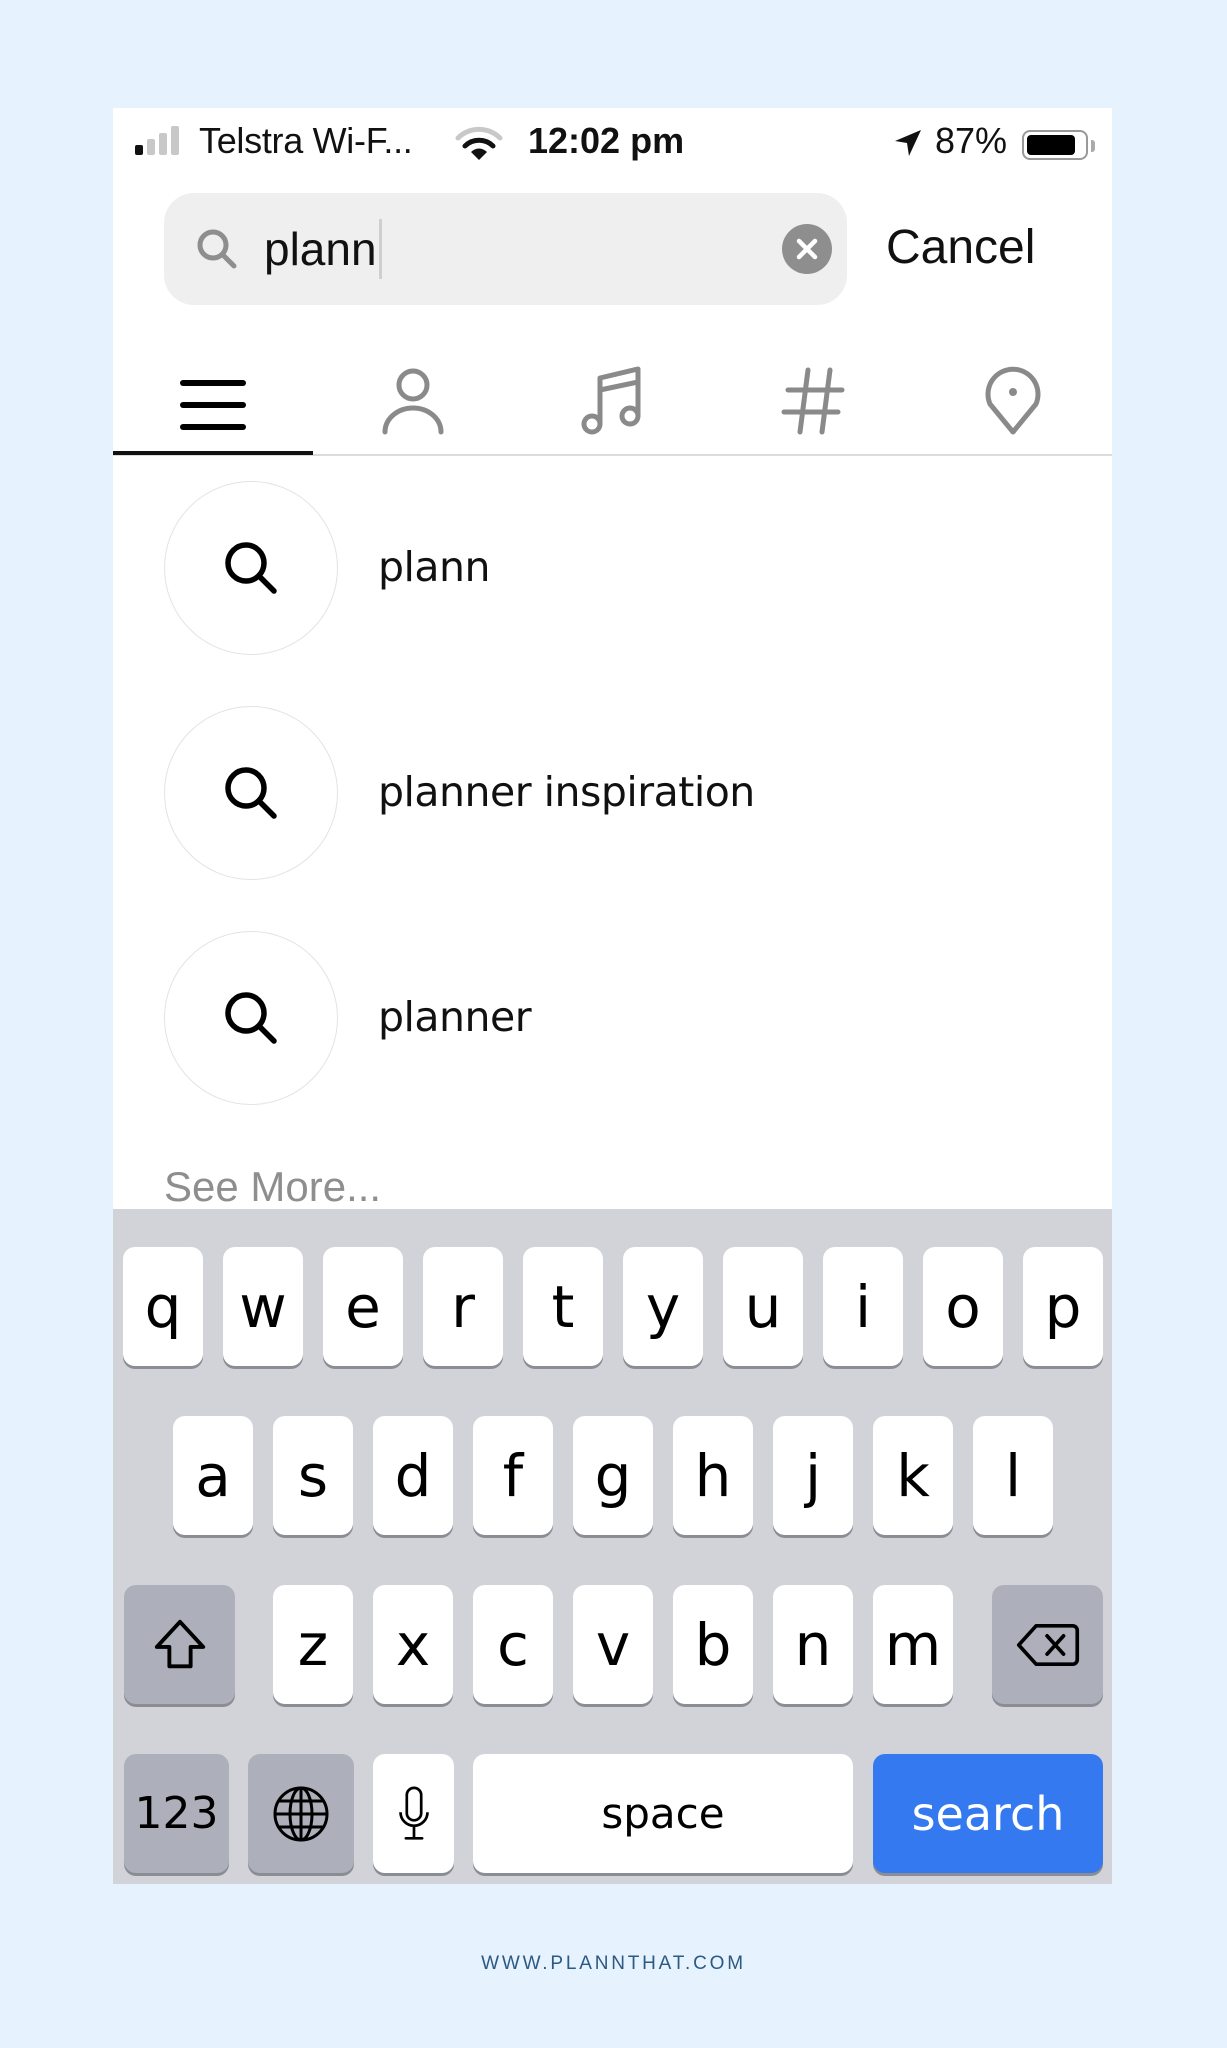 The image size is (1227, 2048). I want to click on music-note-icon, so click(611, 400).